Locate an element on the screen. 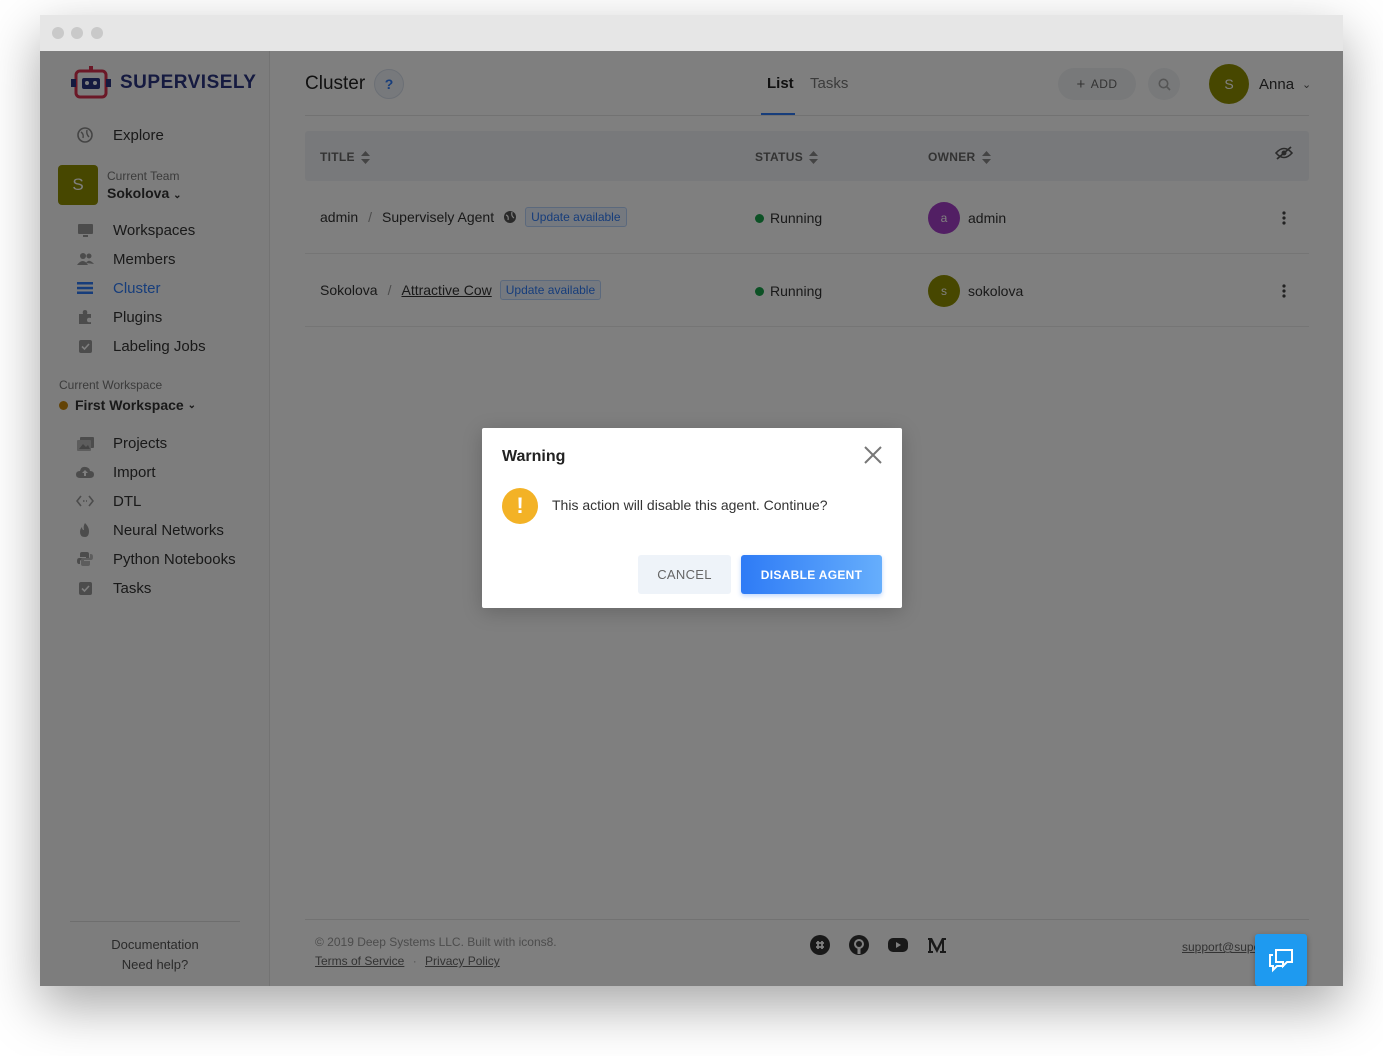  dialog-title: Warning is located at coordinates (534, 456).